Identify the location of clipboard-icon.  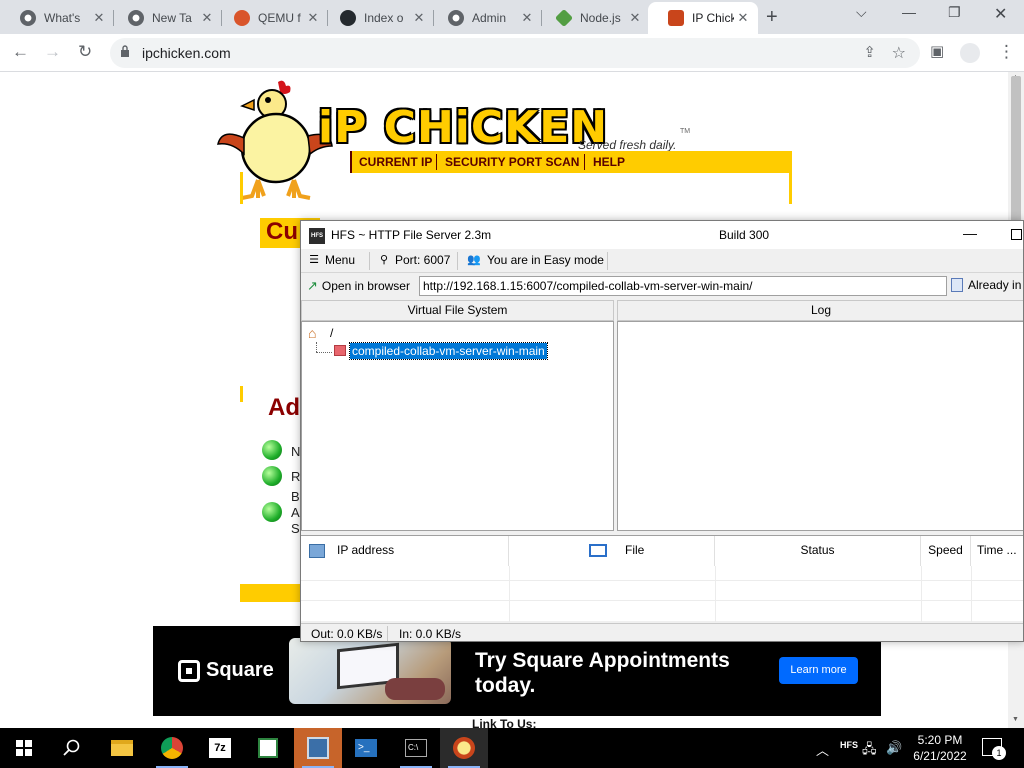
(957, 285).